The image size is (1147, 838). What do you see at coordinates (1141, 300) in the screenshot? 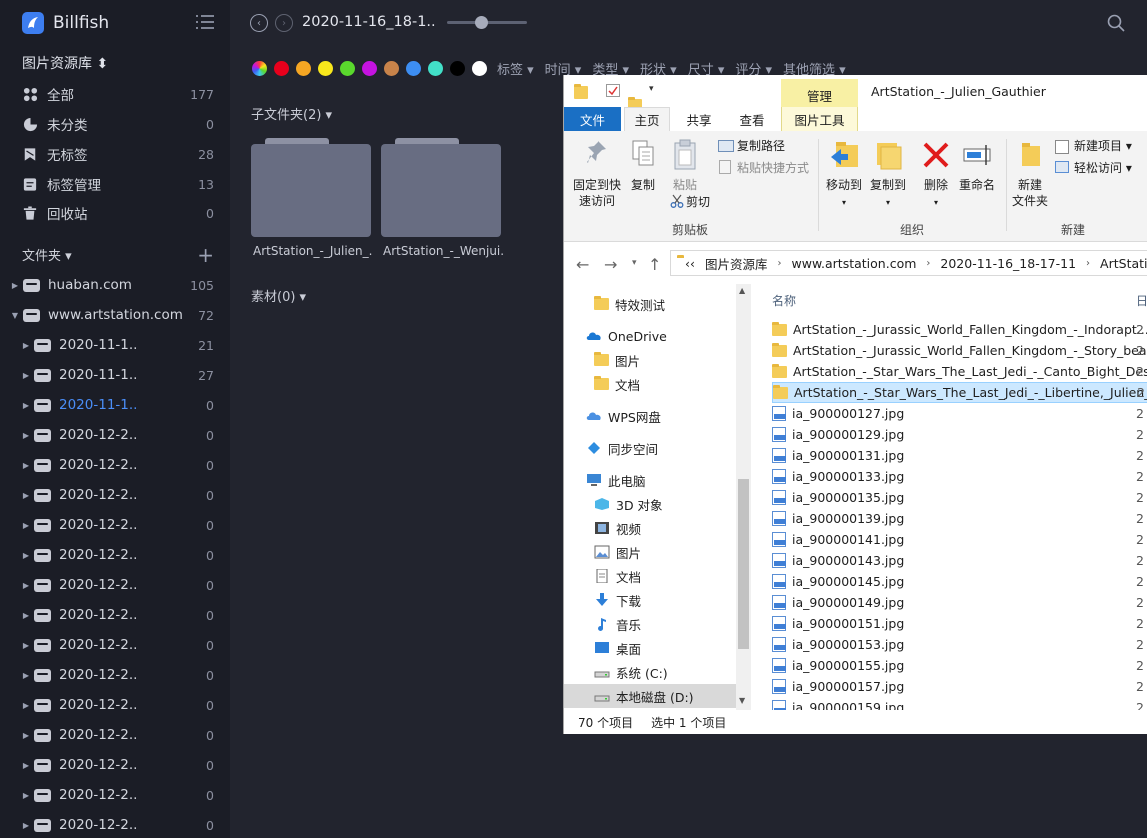
I see `column-header-date: 日` at bounding box center [1141, 300].